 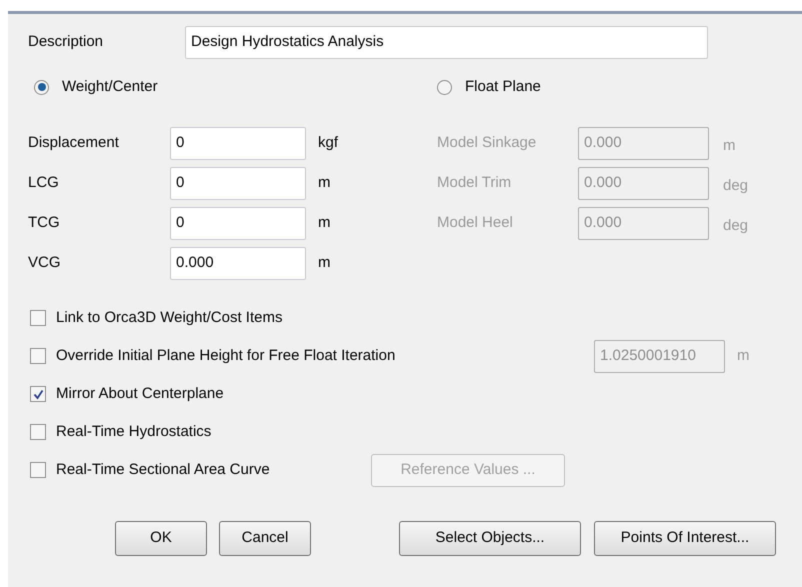 I want to click on field-label: LCG, so click(x=43, y=182).